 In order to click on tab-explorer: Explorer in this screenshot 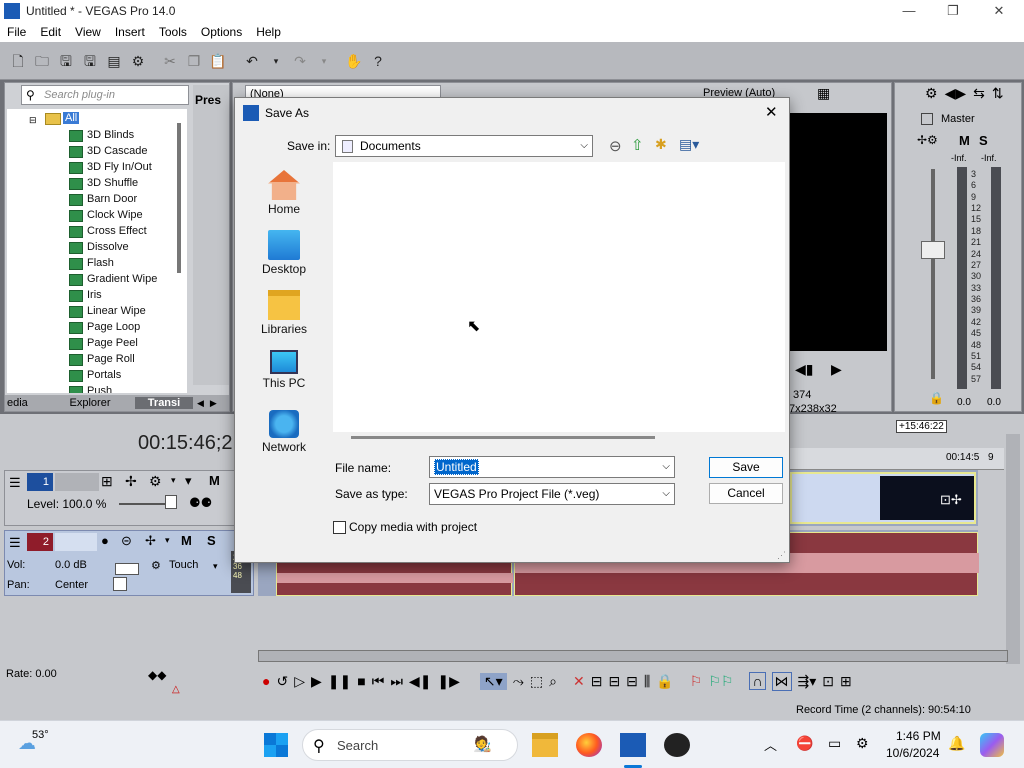, I will do `click(90, 403)`.